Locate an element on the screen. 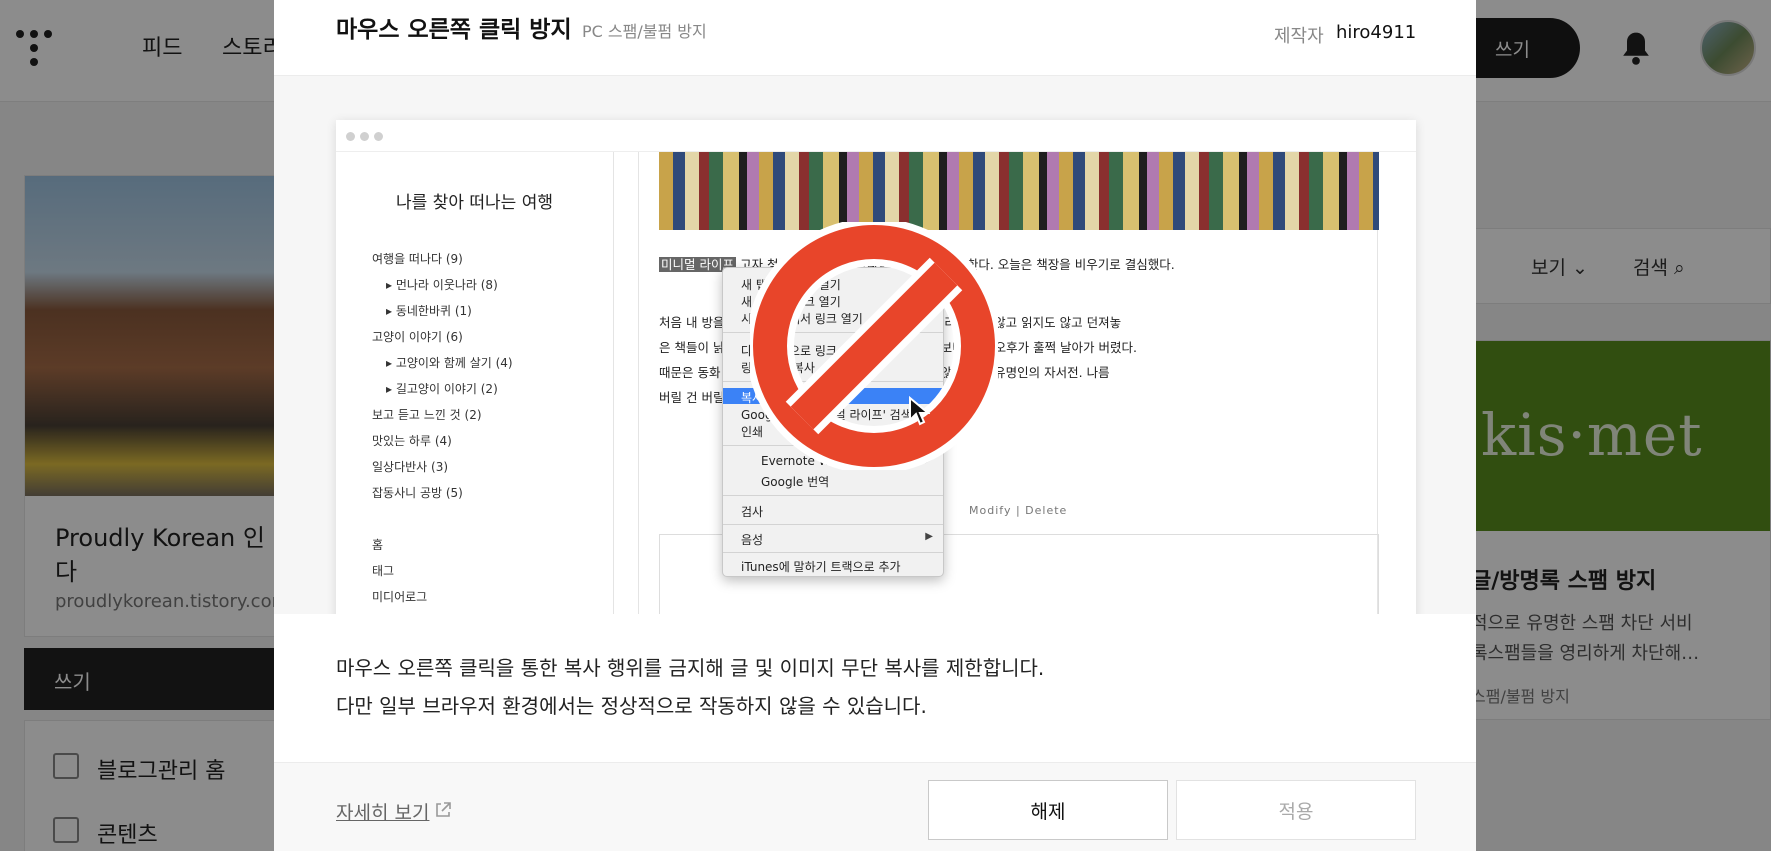  preview-post-actions: Modify | Delete is located at coordinates (1018, 510).